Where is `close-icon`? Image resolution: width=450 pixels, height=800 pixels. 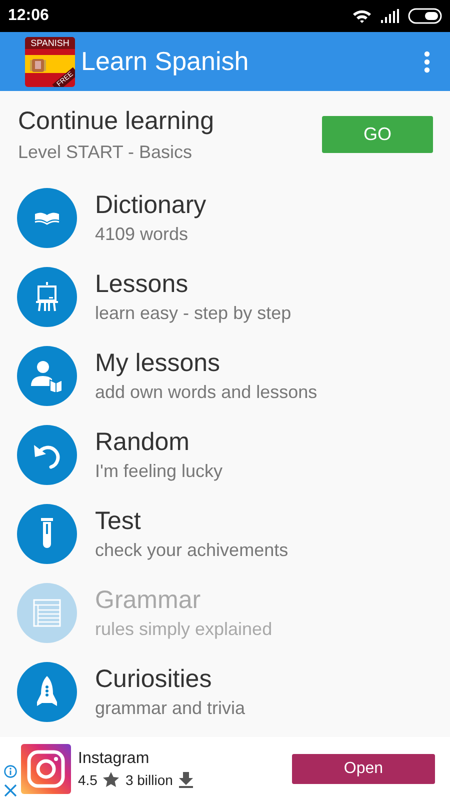 close-icon is located at coordinates (10, 790).